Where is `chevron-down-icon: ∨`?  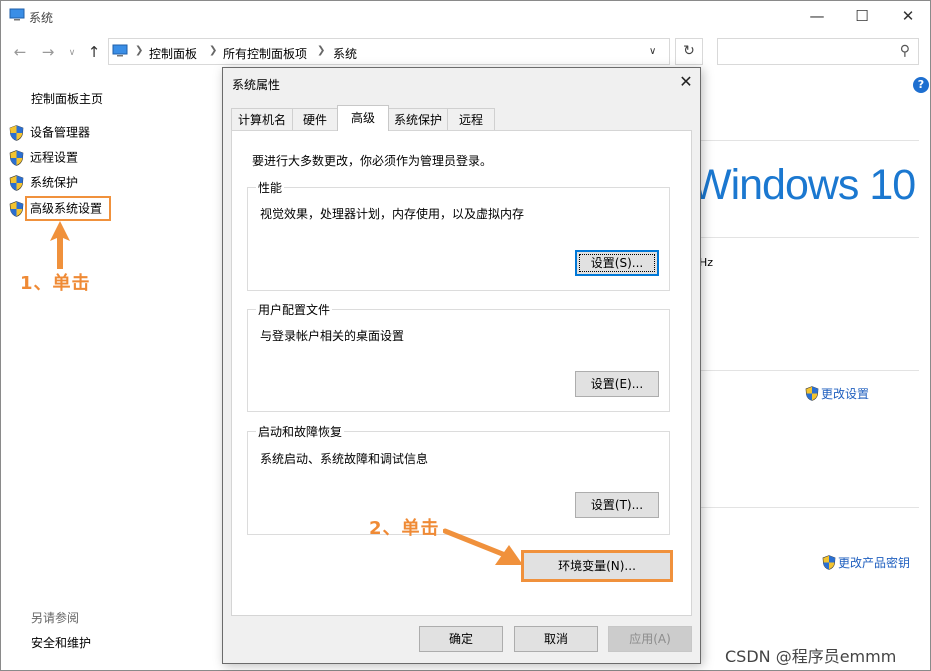
chevron-down-icon: ∨ is located at coordinates (652, 51).